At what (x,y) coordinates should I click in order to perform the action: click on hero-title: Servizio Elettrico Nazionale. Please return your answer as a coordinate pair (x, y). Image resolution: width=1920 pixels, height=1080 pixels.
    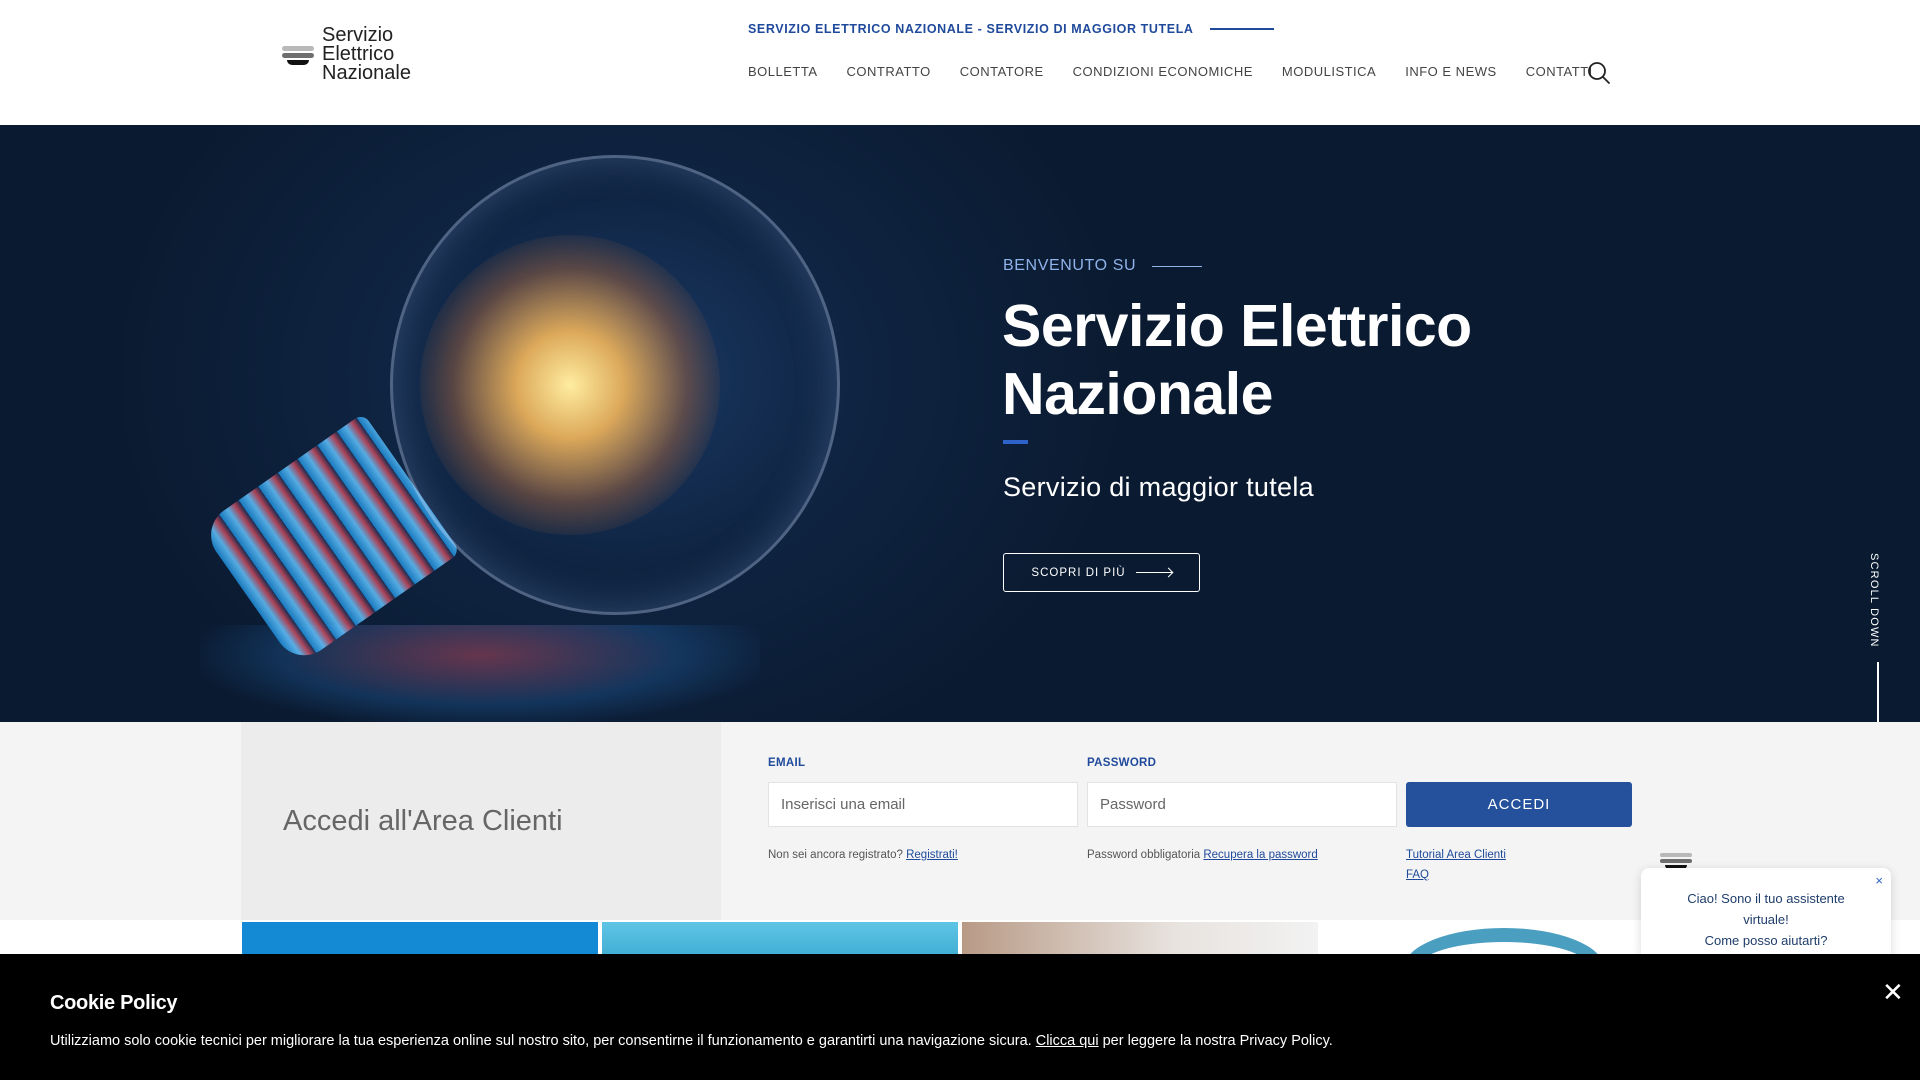
    Looking at the image, I should click on (1322, 360).